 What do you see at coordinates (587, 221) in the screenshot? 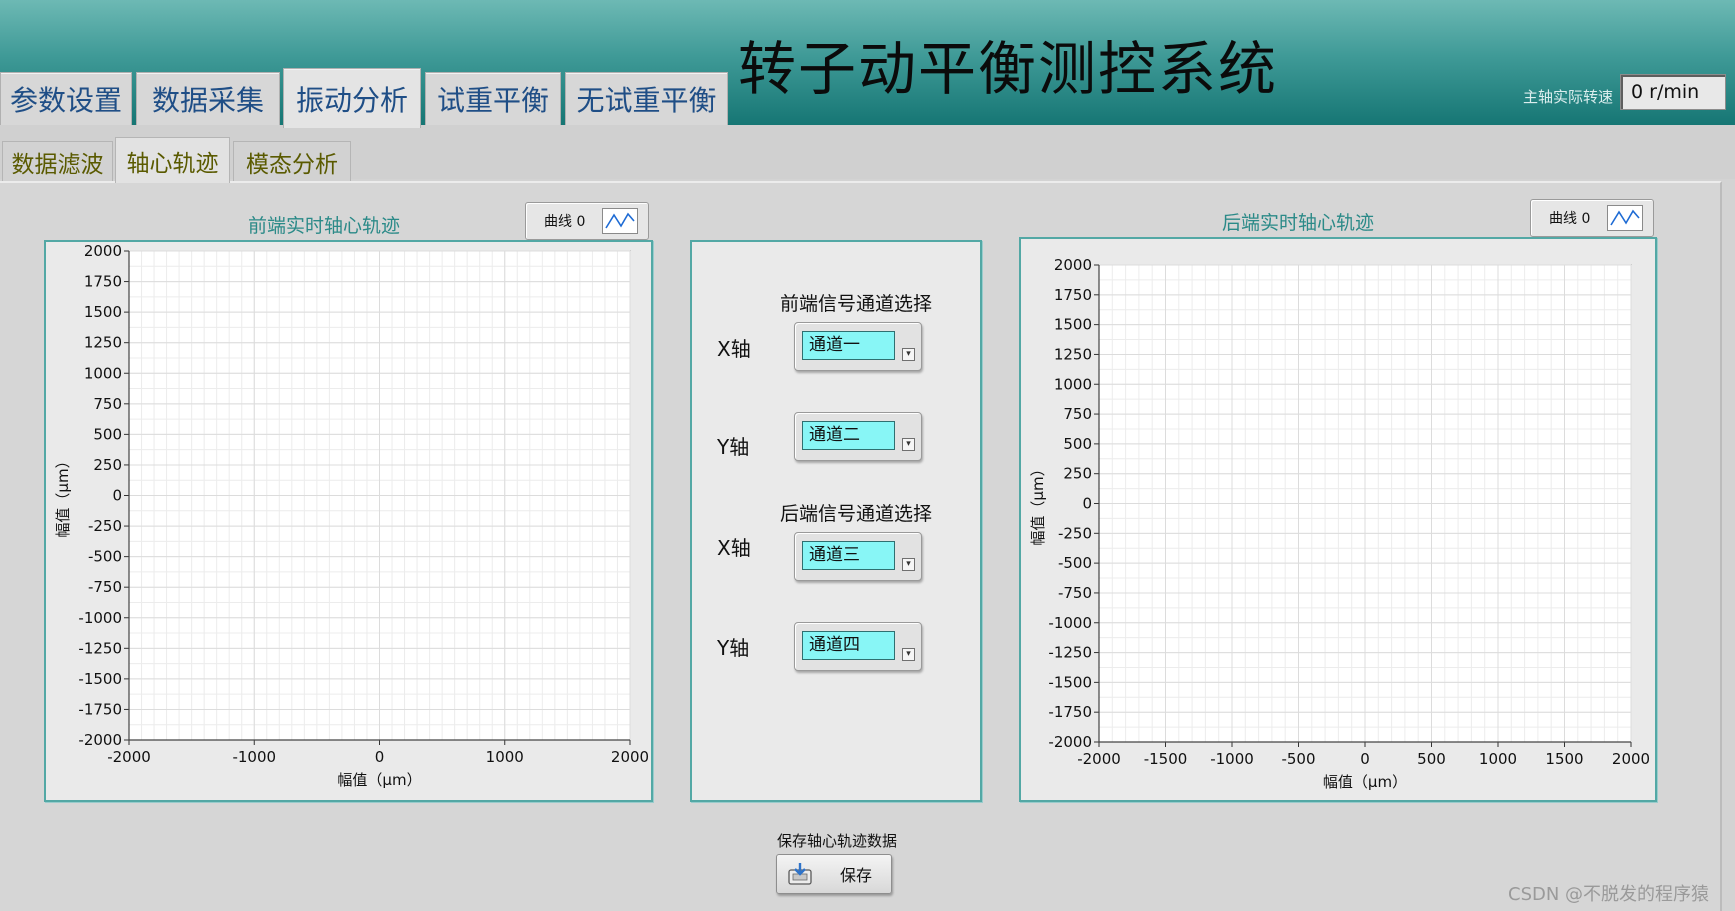
I see `front-chart-legend: 曲线 0` at bounding box center [587, 221].